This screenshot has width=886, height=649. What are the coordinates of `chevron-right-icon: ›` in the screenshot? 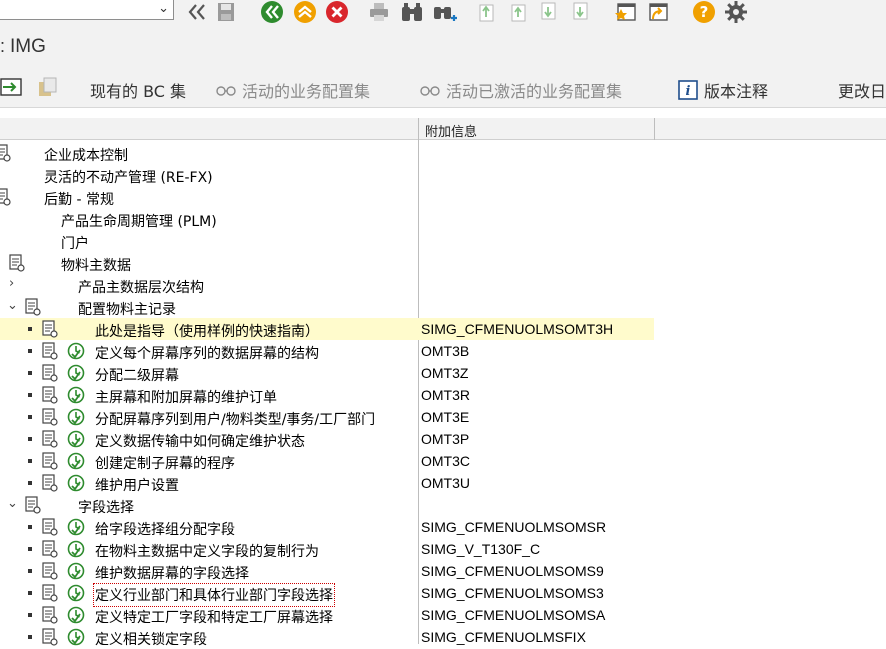 It's located at (11, 283).